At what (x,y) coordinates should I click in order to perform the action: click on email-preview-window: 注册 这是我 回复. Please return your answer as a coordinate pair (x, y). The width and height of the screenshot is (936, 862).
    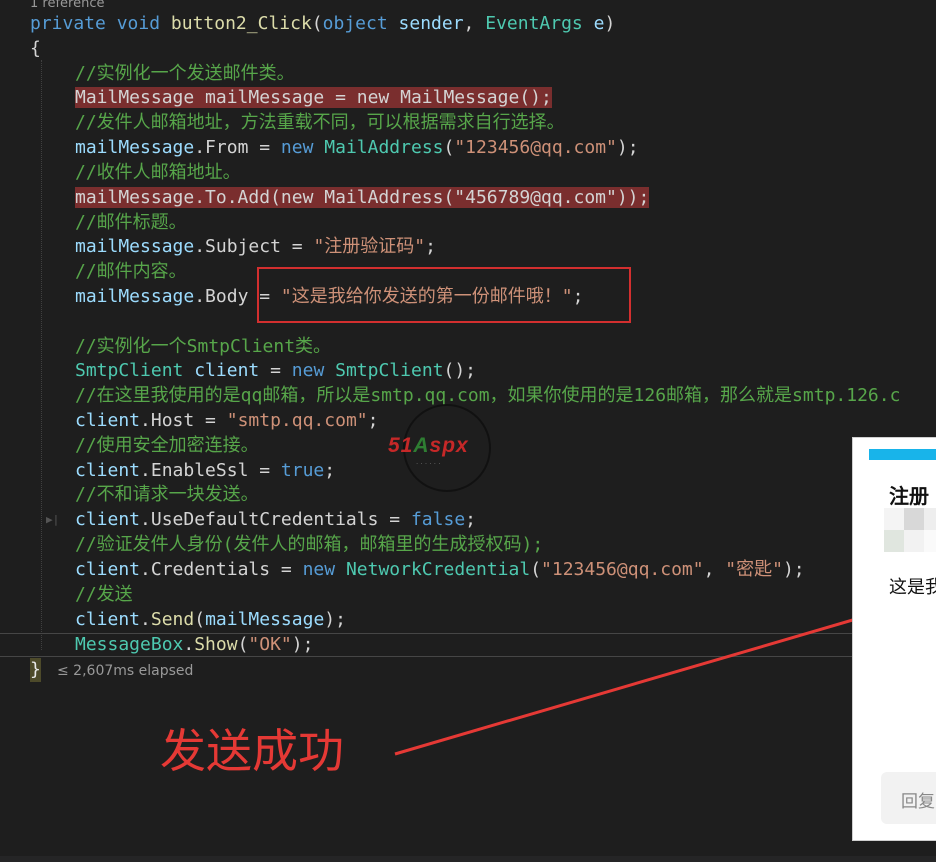
    Looking at the image, I should click on (894, 639).